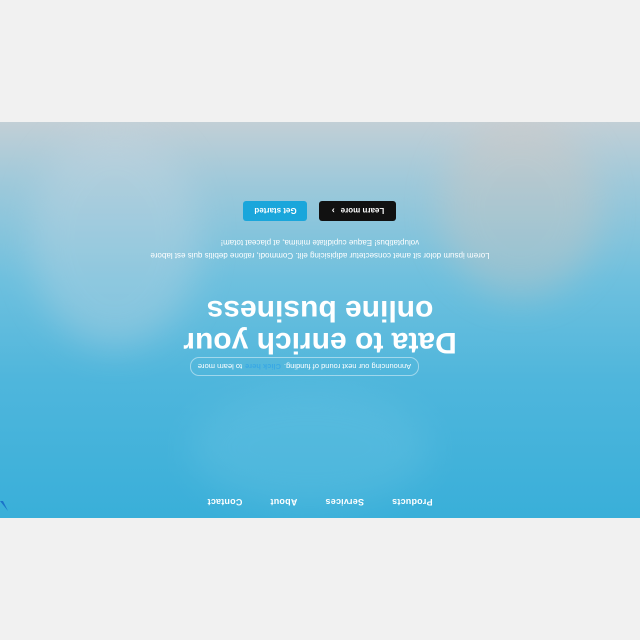  Describe the element at coordinates (344, 502) in the screenshot. I see `nav-link-services: Services` at that location.